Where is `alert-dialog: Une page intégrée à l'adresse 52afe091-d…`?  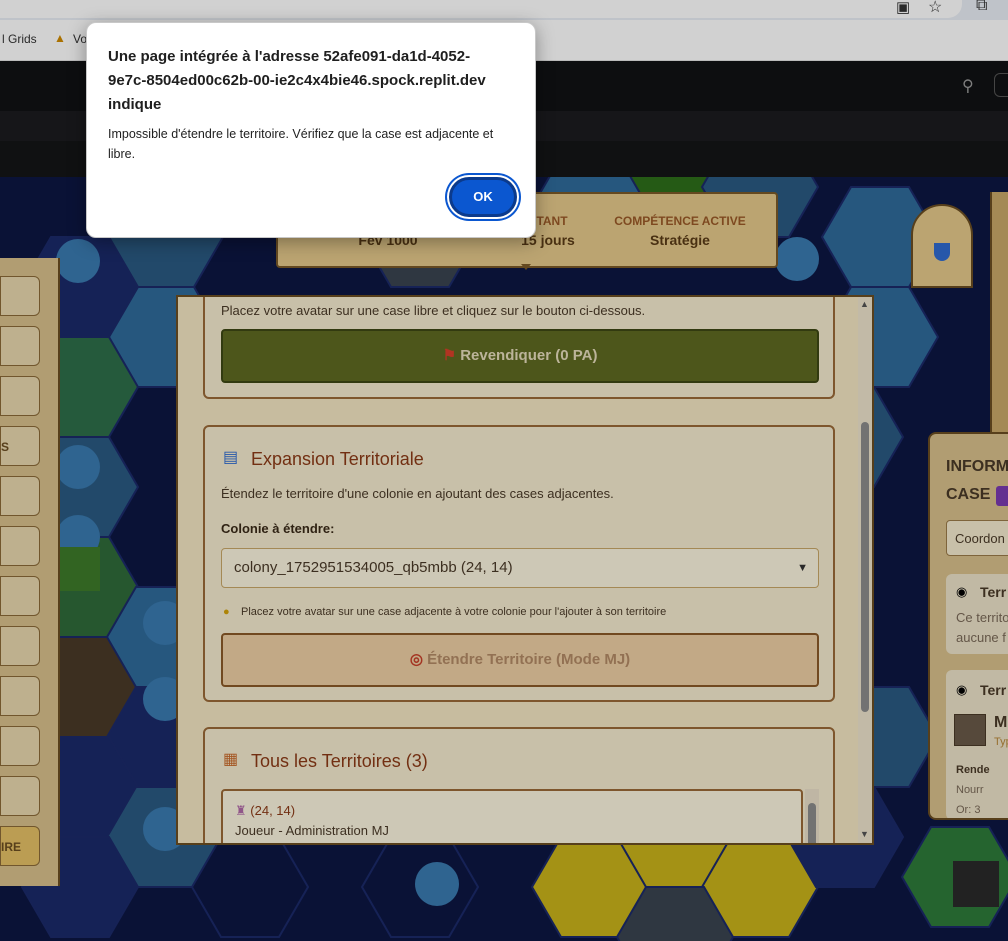 alert-dialog: Une page intégrée à l'adresse 52afe091-d… is located at coordinates (311, 130).